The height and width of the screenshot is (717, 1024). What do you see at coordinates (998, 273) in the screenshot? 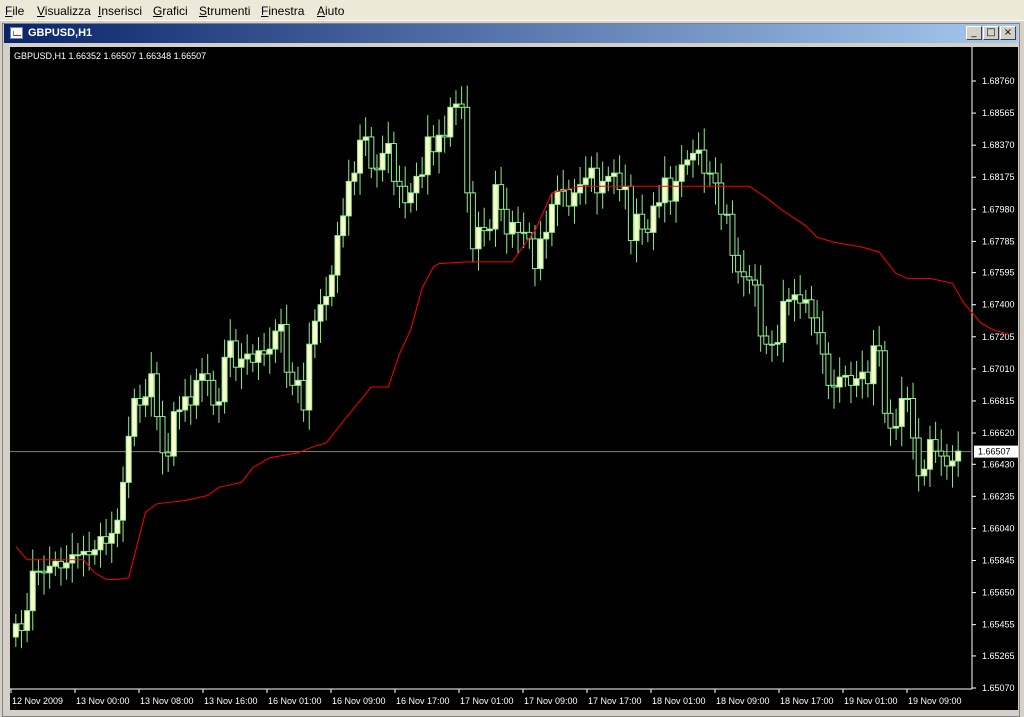
I see `price-tick-label: 1.67595` at bounding box center [998, 273].